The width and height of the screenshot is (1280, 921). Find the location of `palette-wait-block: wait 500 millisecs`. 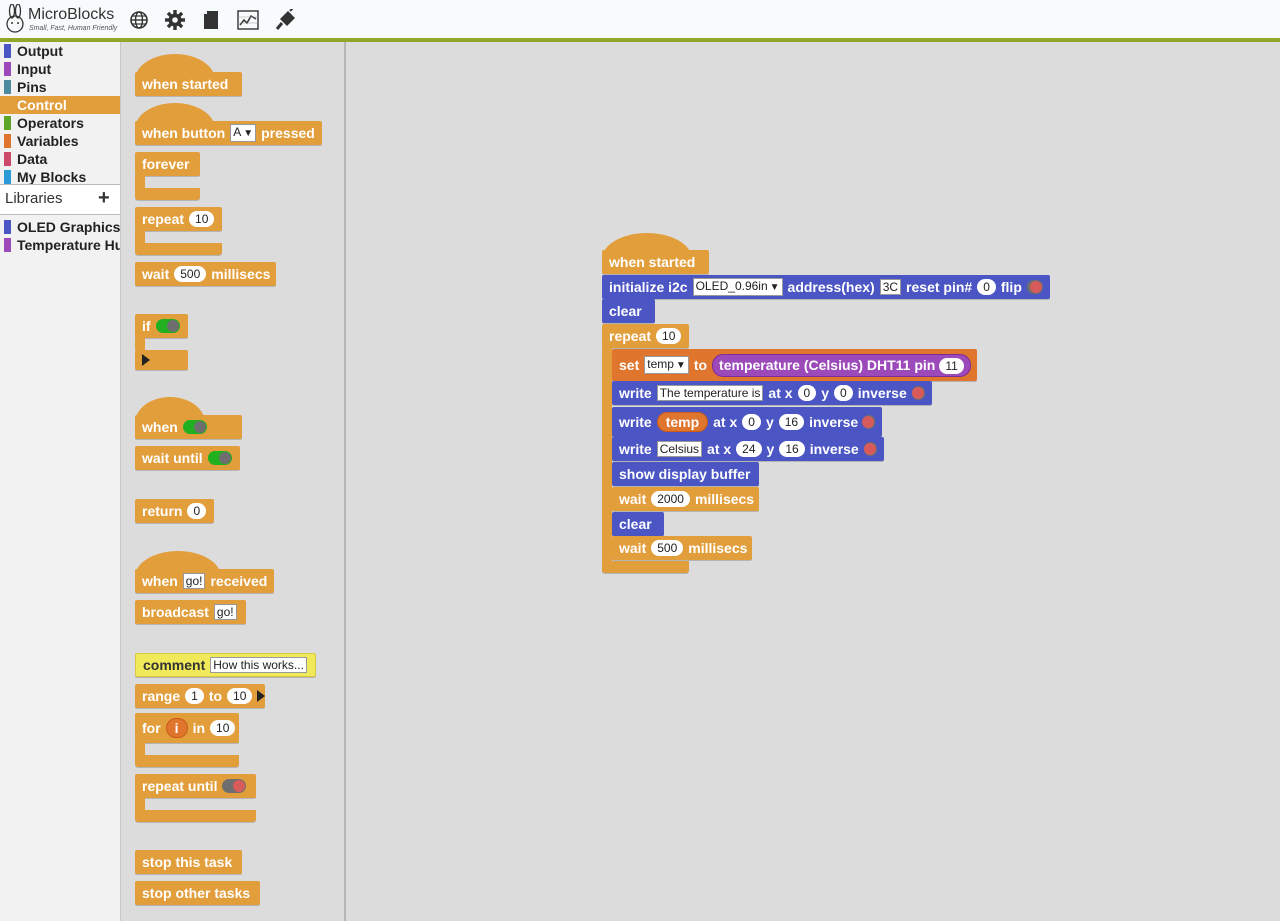

palette-wait-block: wait 500 millisecs is located at coordinates (205, 274).